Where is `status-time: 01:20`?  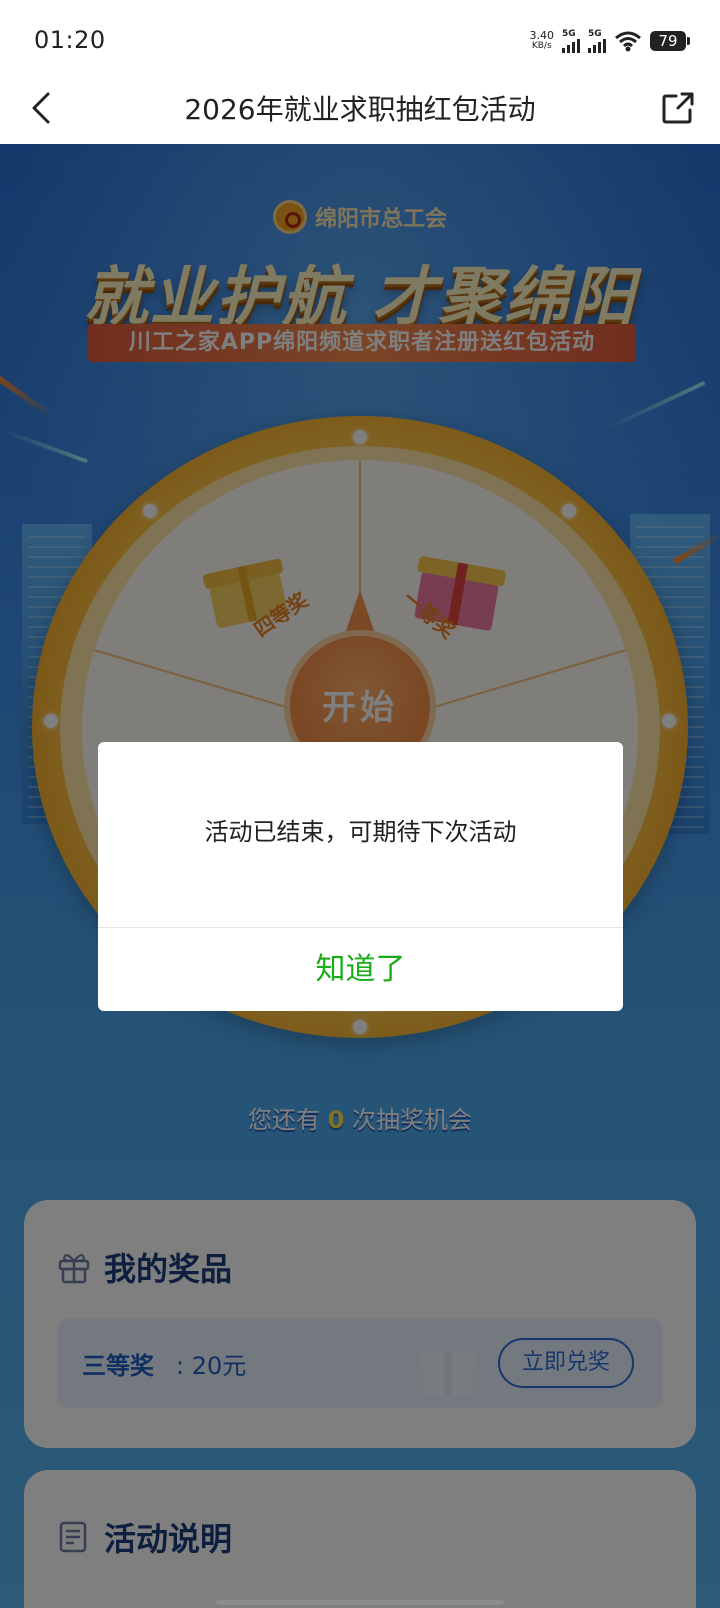
status-time: 01:20 is located at coordinates (70, 40).